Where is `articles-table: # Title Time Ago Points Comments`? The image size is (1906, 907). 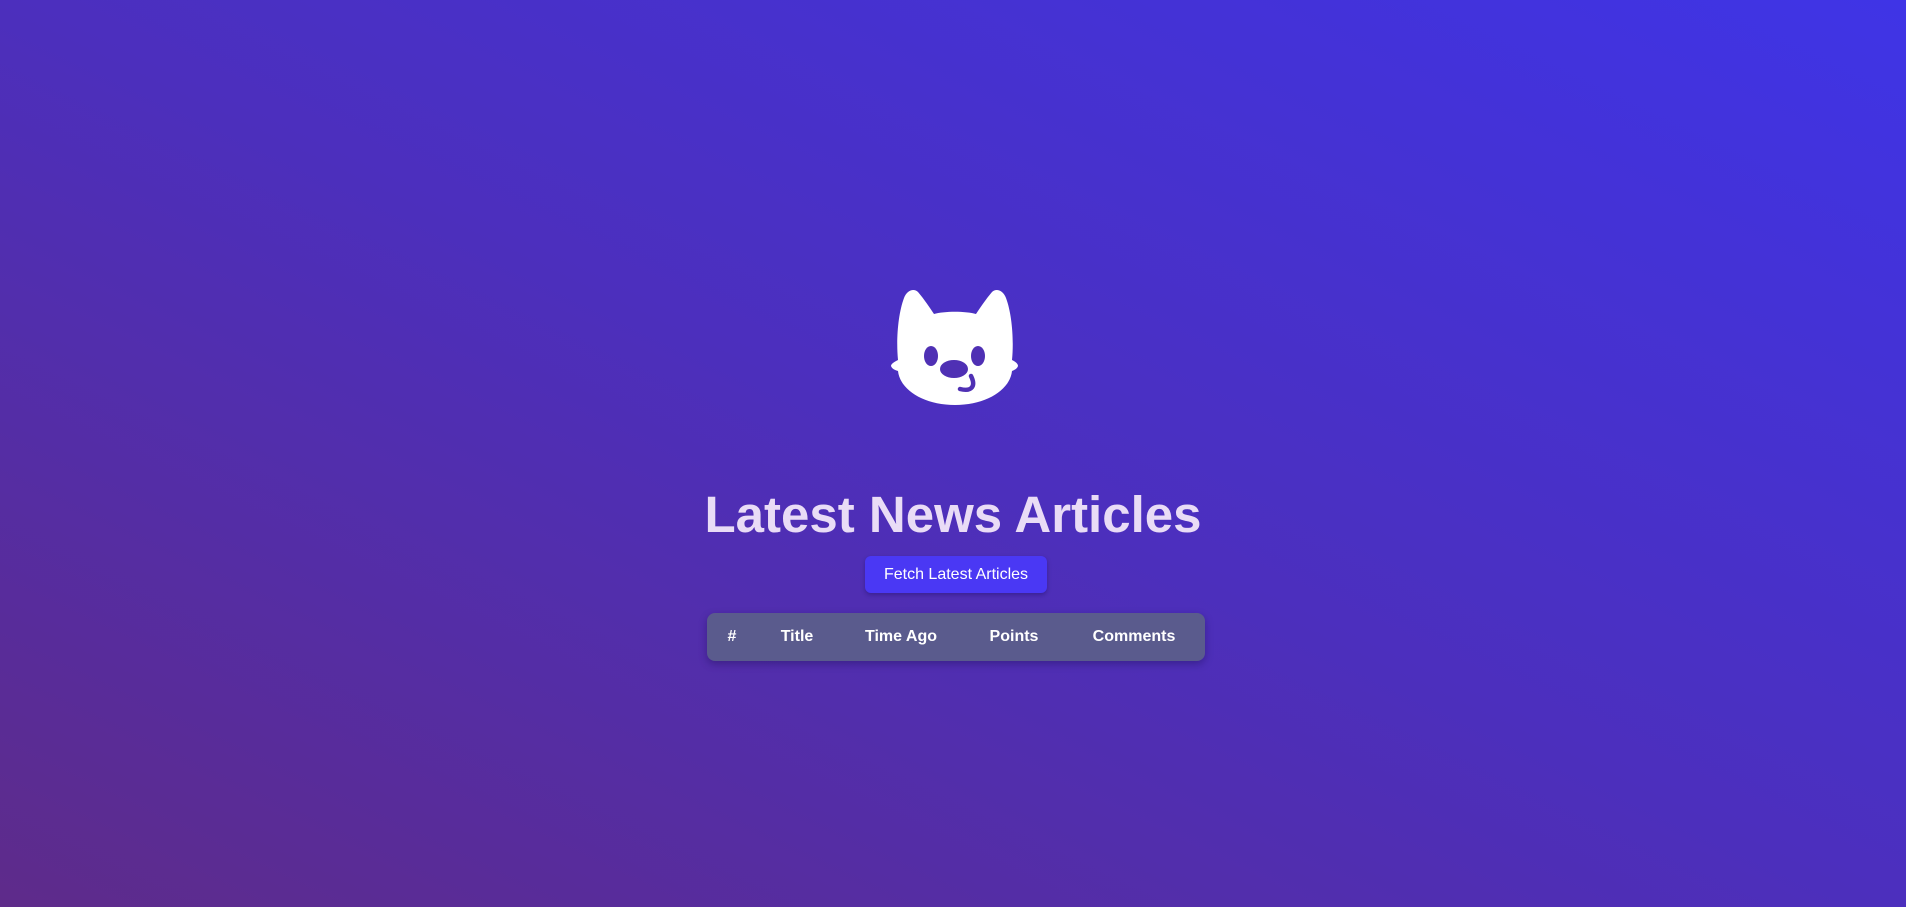 articles-table: # Title Time Ago Points Comments is located at coordinates (956, 637).